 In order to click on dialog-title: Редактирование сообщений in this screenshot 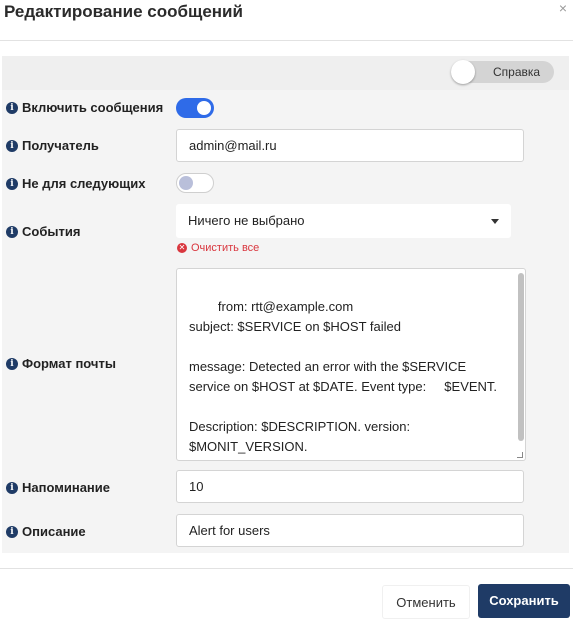, I will do `click(123, 11)`.